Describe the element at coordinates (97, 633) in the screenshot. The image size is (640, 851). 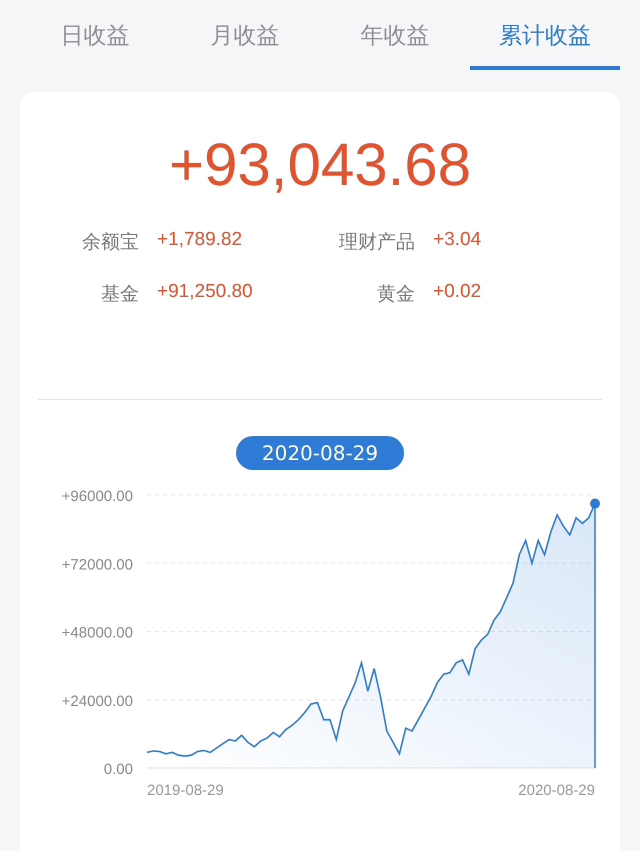
I see `y-axis-label: +48000.00` at that location.